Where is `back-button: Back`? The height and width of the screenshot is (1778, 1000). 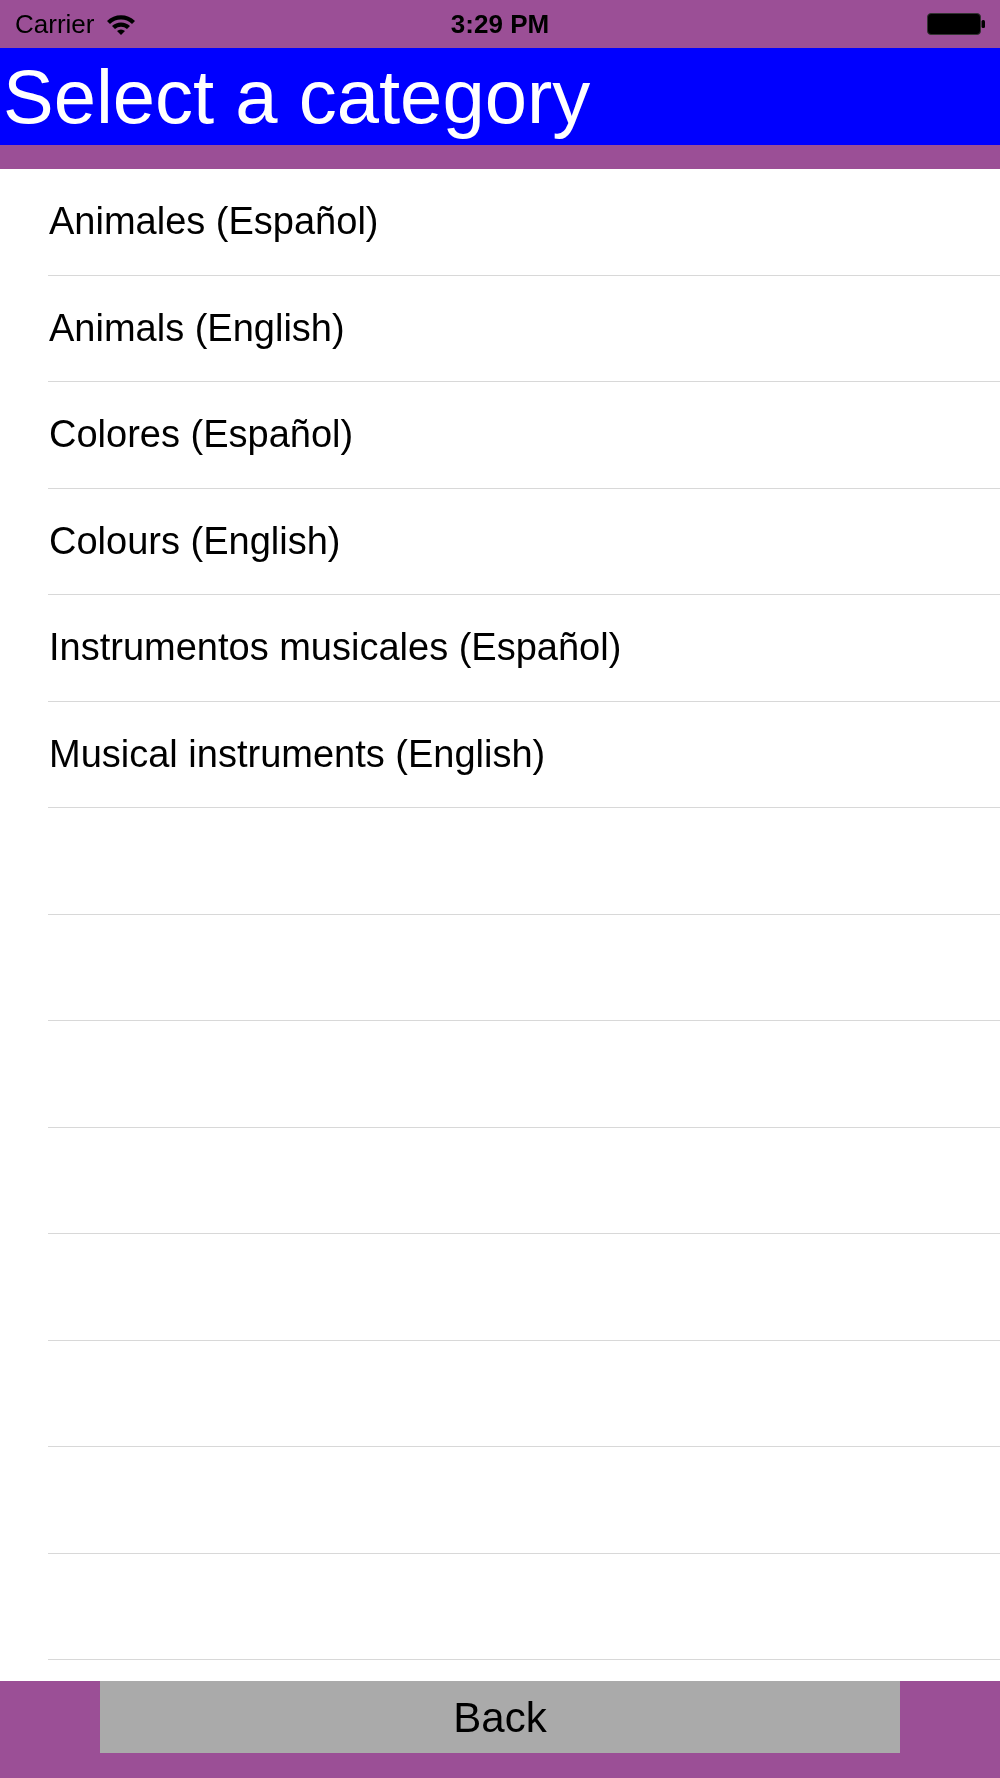 back-button: Back is located at coordinates (500, 1717).